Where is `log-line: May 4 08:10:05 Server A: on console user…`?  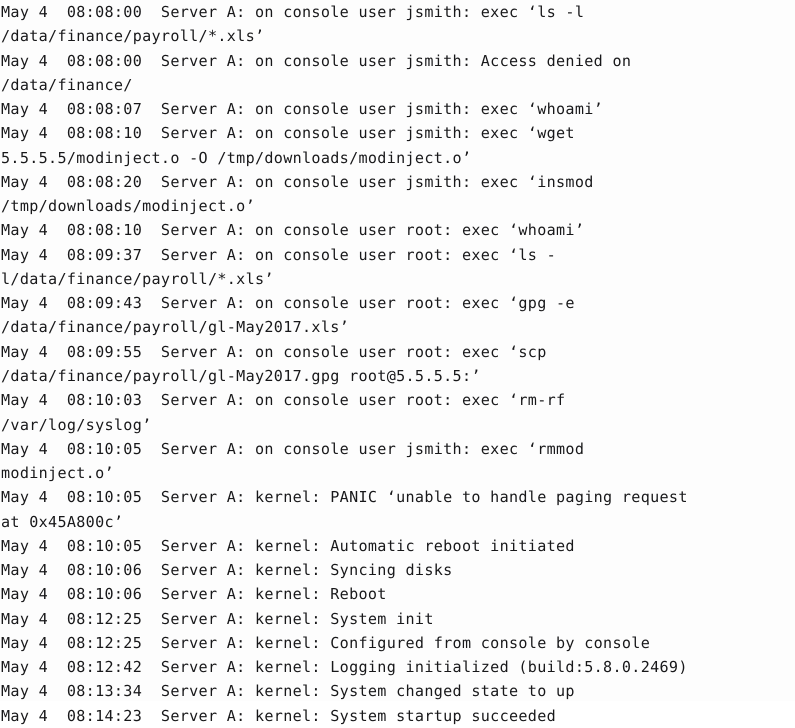
log-line: May 4 08:10:05 Server A: on console user… is located at coordinates (293, 448).